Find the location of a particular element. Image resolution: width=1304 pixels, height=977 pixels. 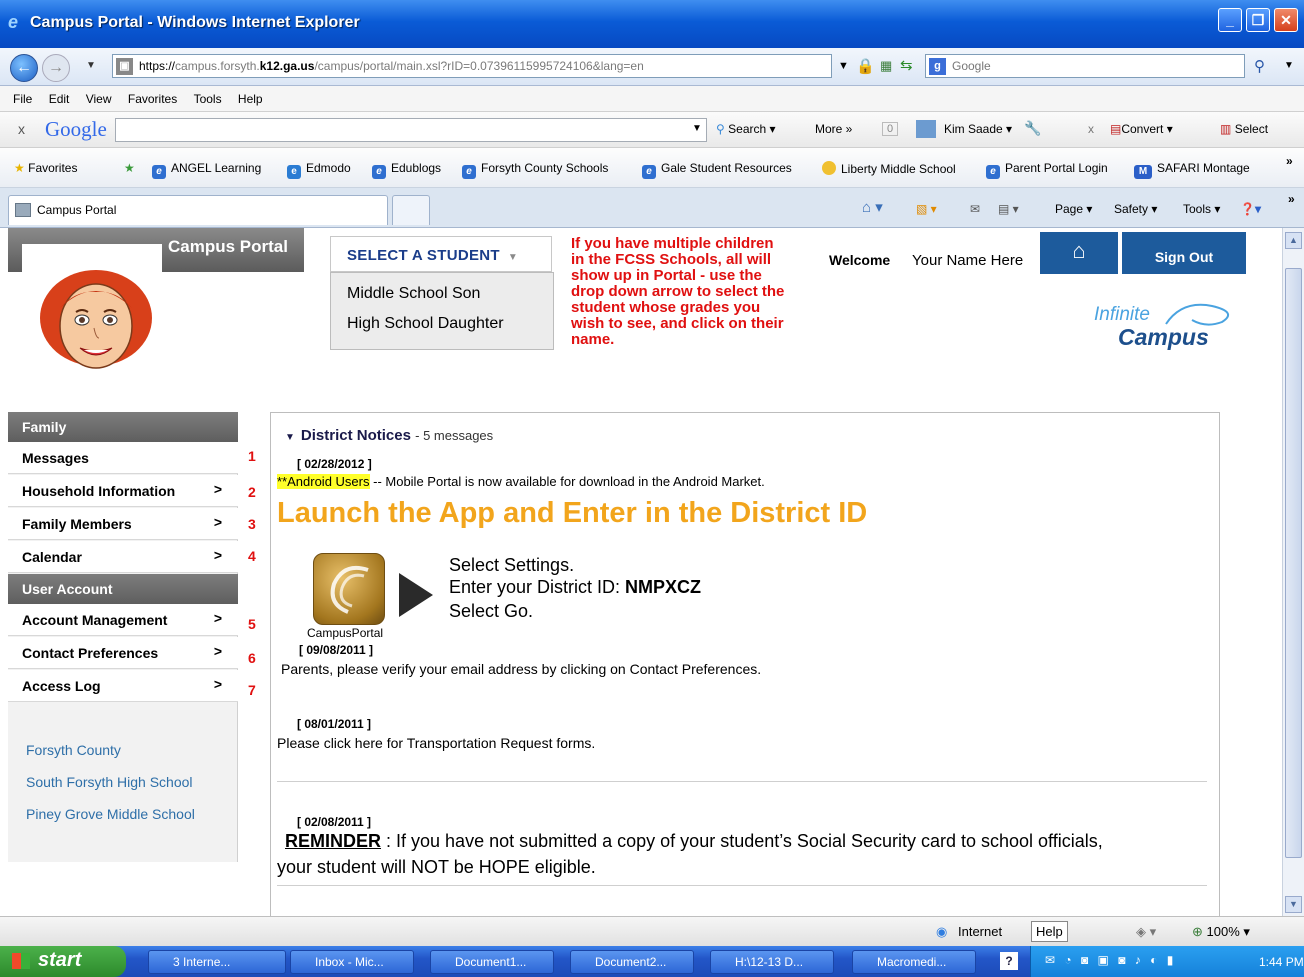

notices-count: - 5 messages is located at coordinates (454, 435).